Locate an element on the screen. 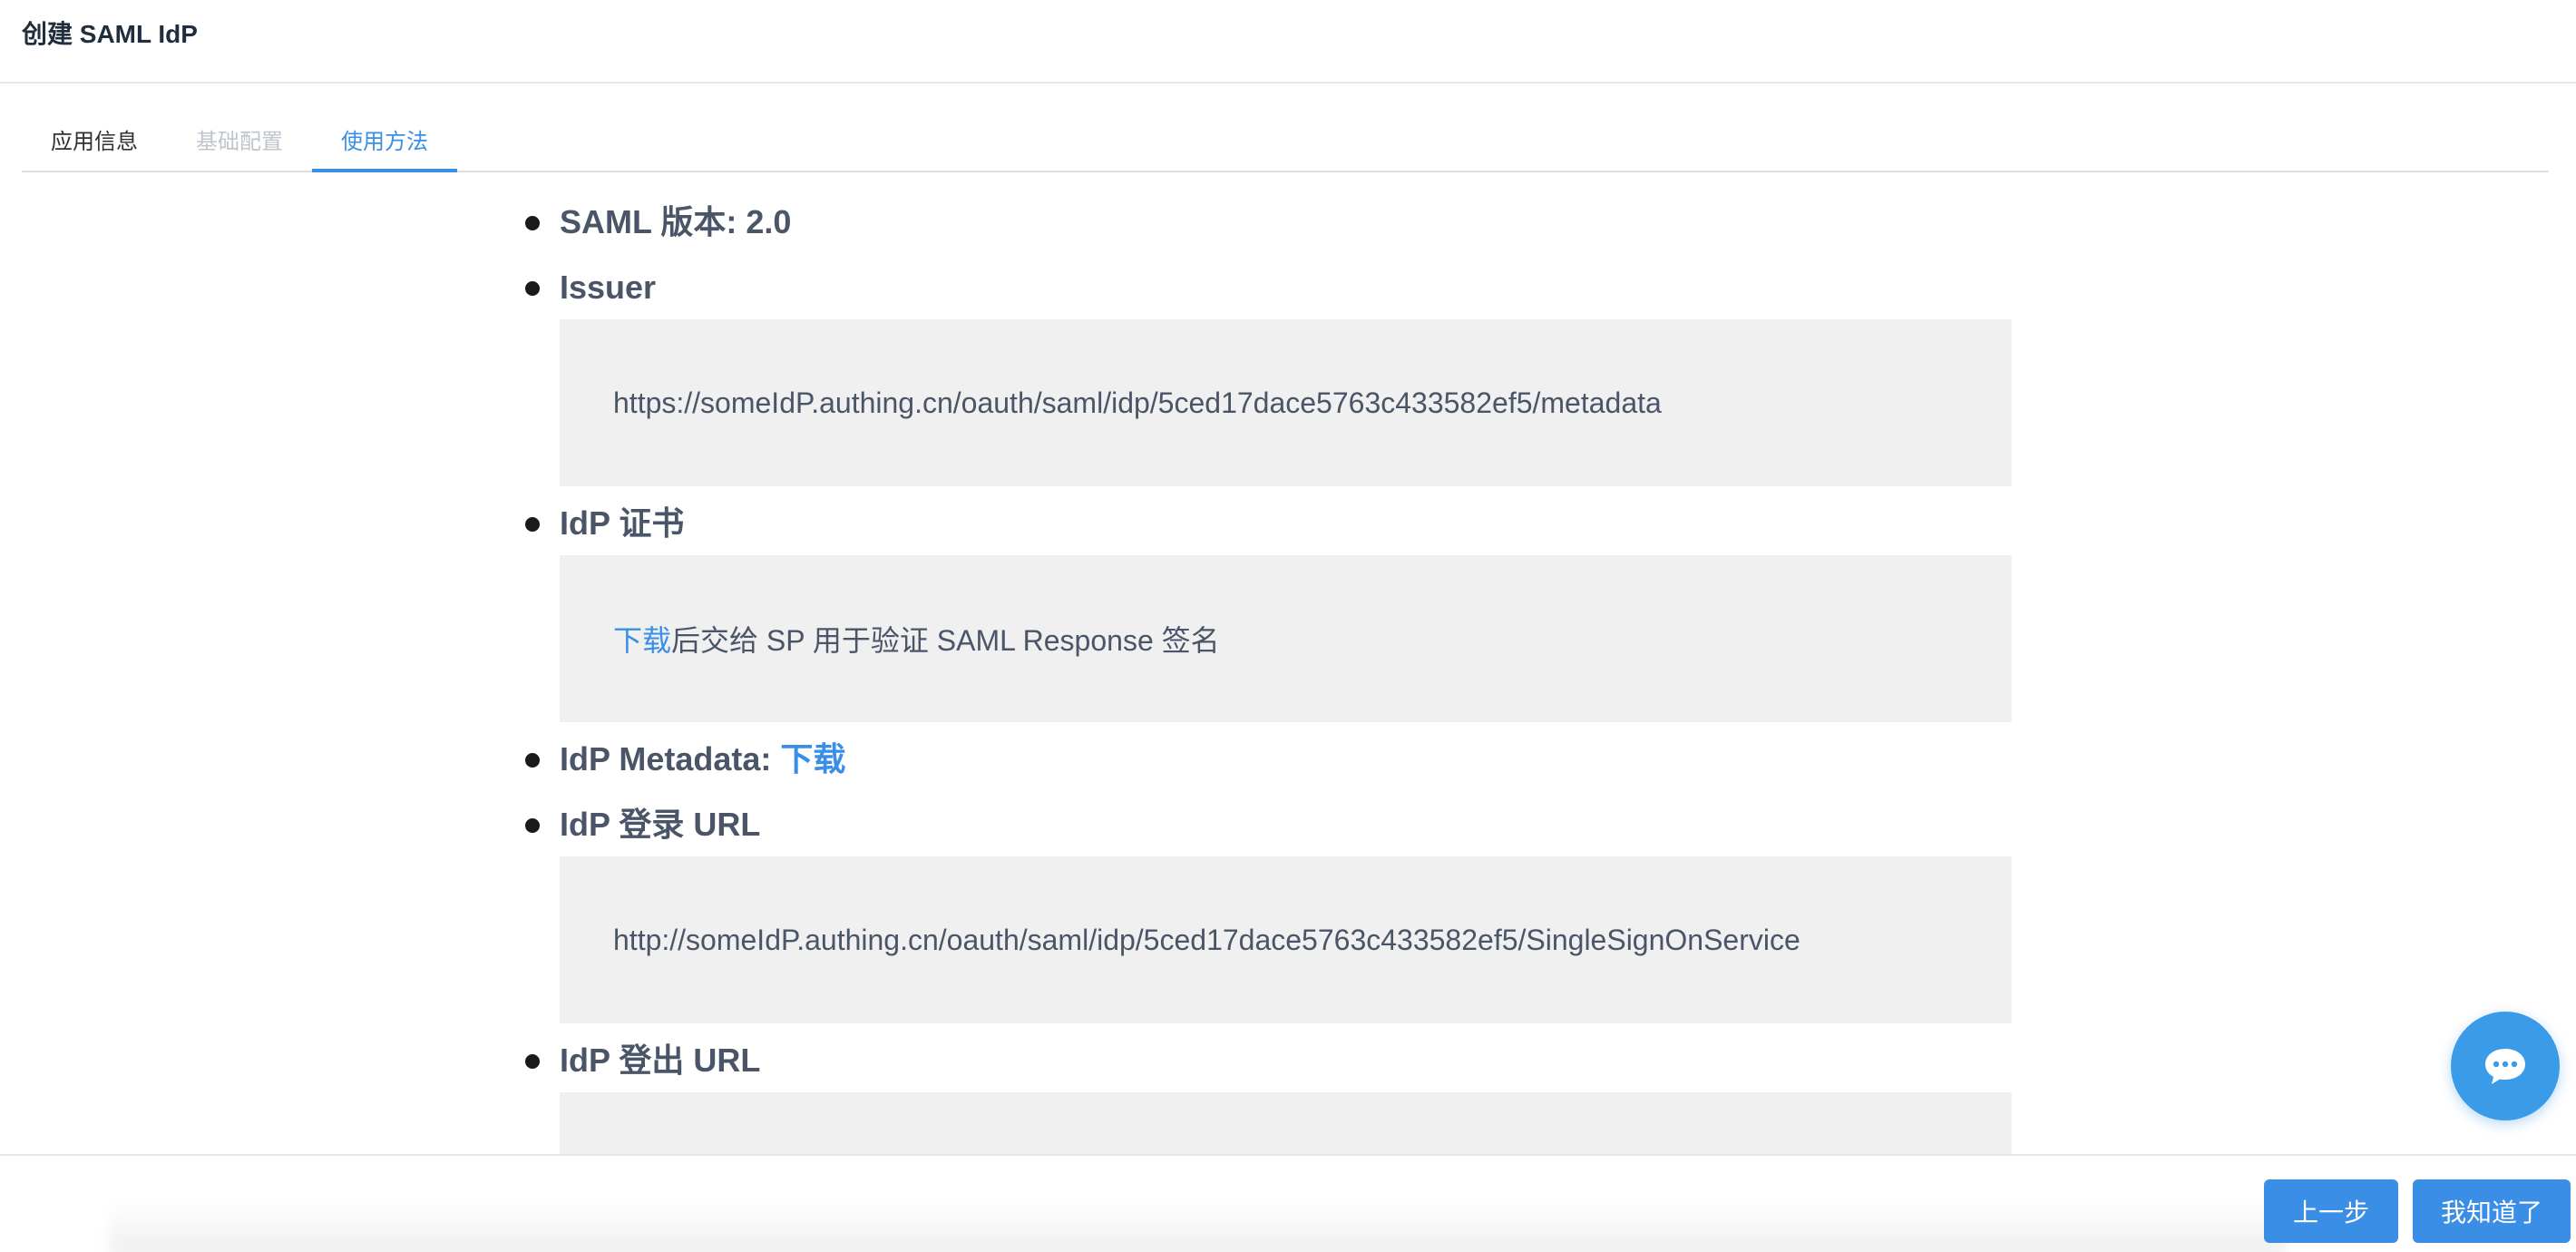 The width and height of the screenshot is (2576, 1252). previous-step-button: 上一步 is located at coordinates (2331, 1211).